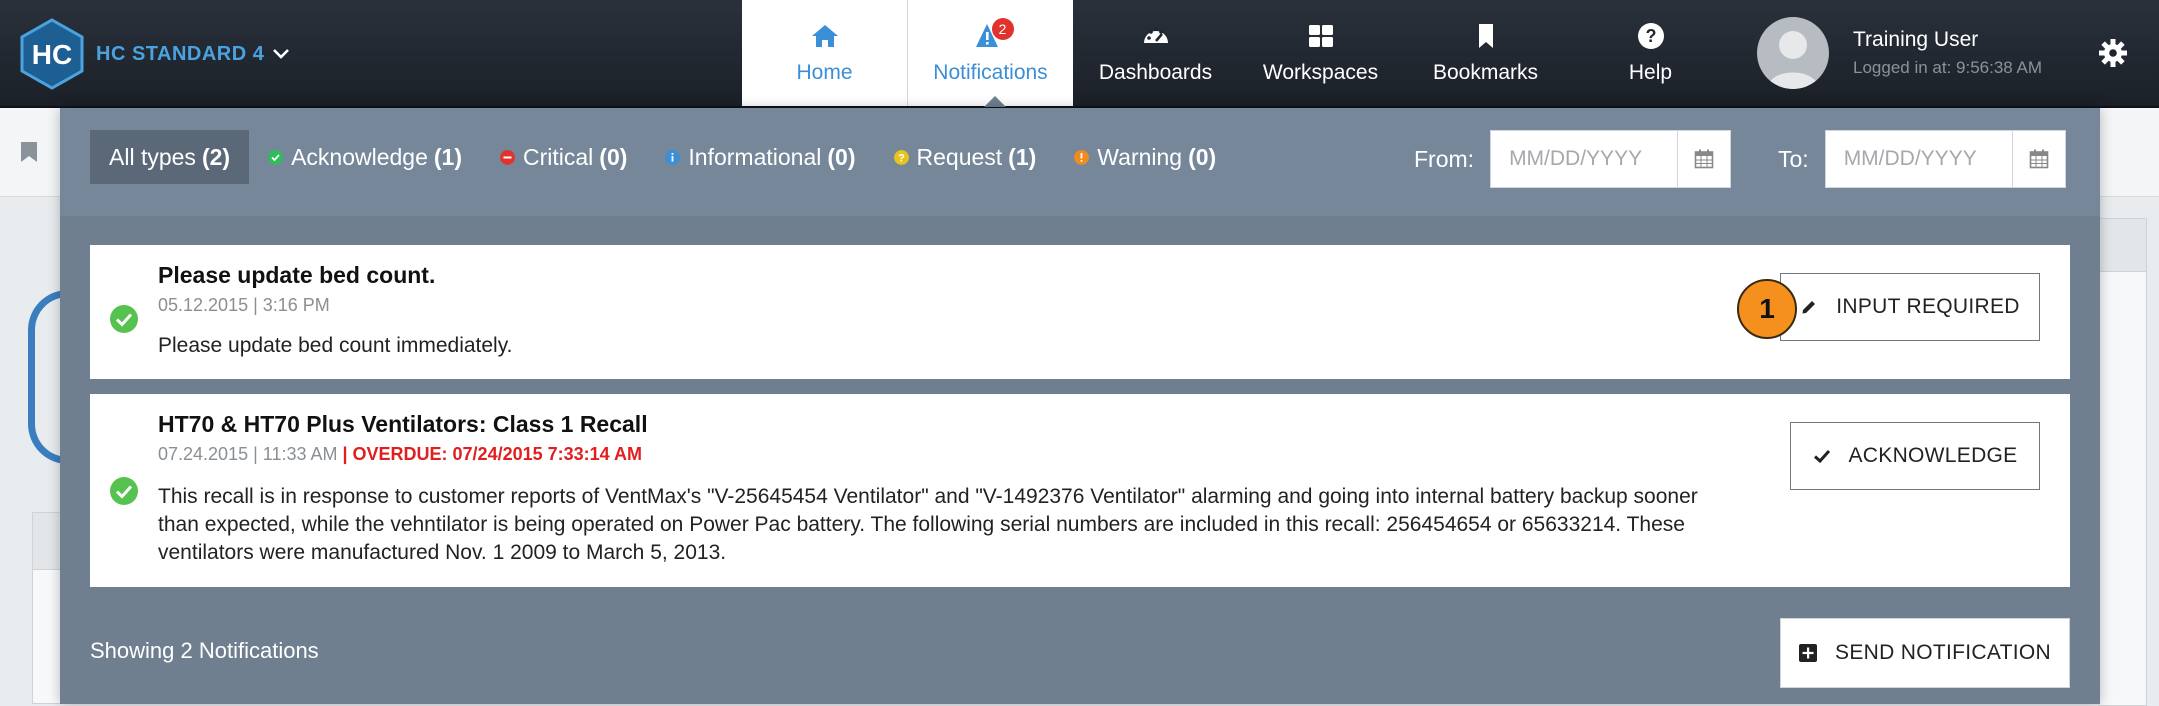 Image resolution: width=2159 pixels, height=706 pixels. Describe the element at coordinates (1650, 53) in the screenshot. I see `nav-help: ? Help` at that location.